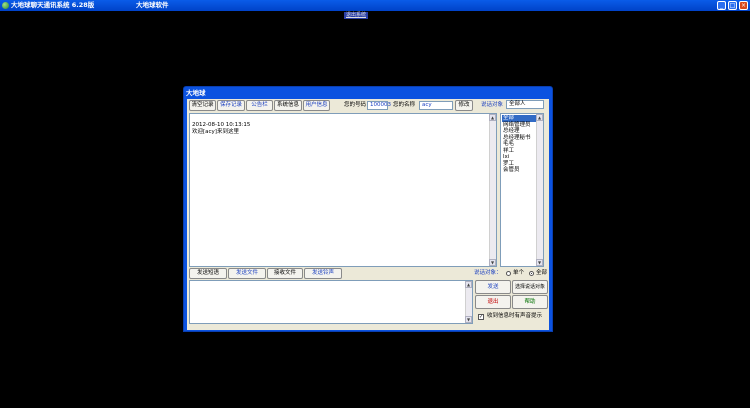 Image resolution: width=750 pixels, height=408 pixels. What do you see at coordinates (530, 302) in the screenshot?
I see `help-button: 帮助` at bounding box center [530, 302].